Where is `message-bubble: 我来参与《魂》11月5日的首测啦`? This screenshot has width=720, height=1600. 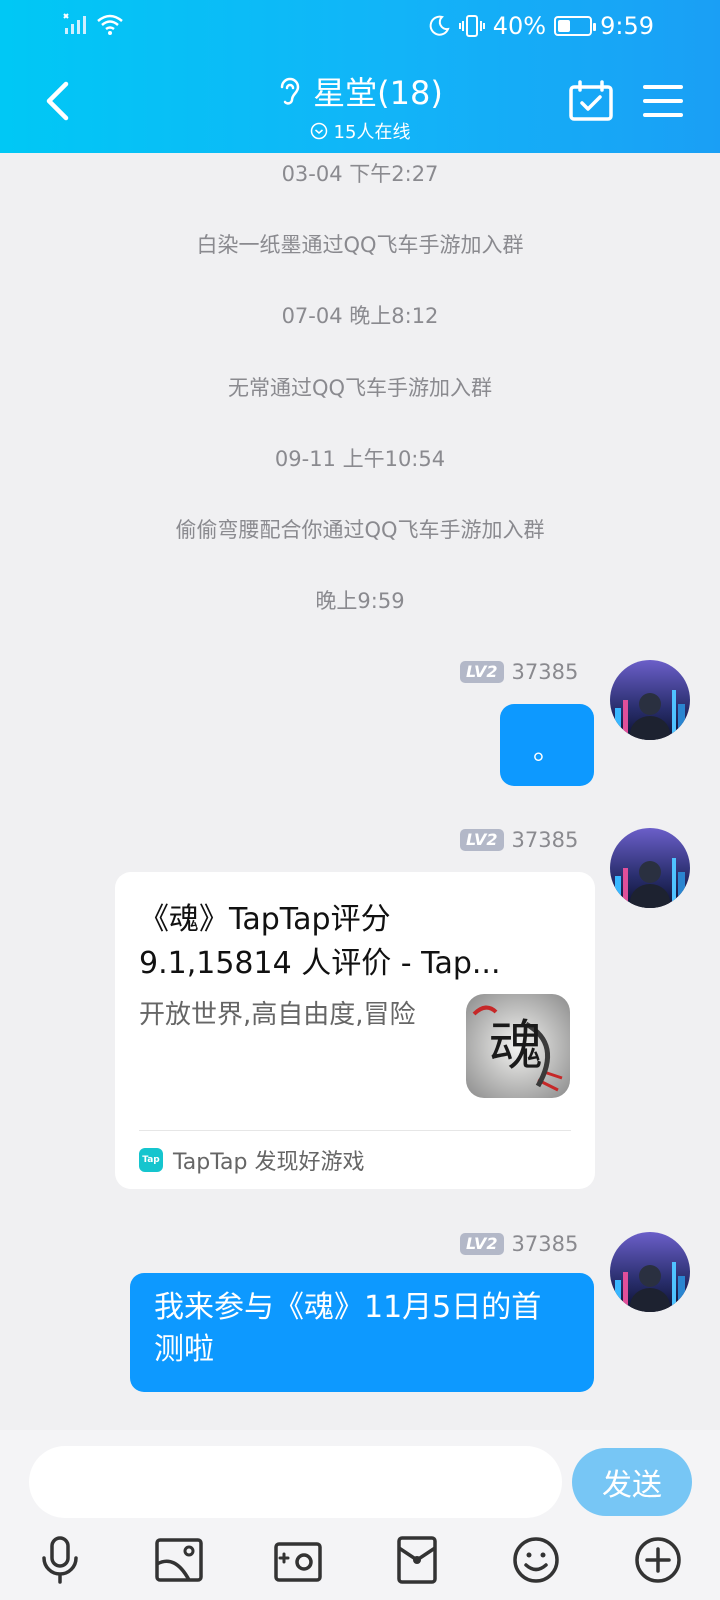
message-bubble: 我来参与《魂》11月5日的首测啦 is located at coordinates (362, 1332).